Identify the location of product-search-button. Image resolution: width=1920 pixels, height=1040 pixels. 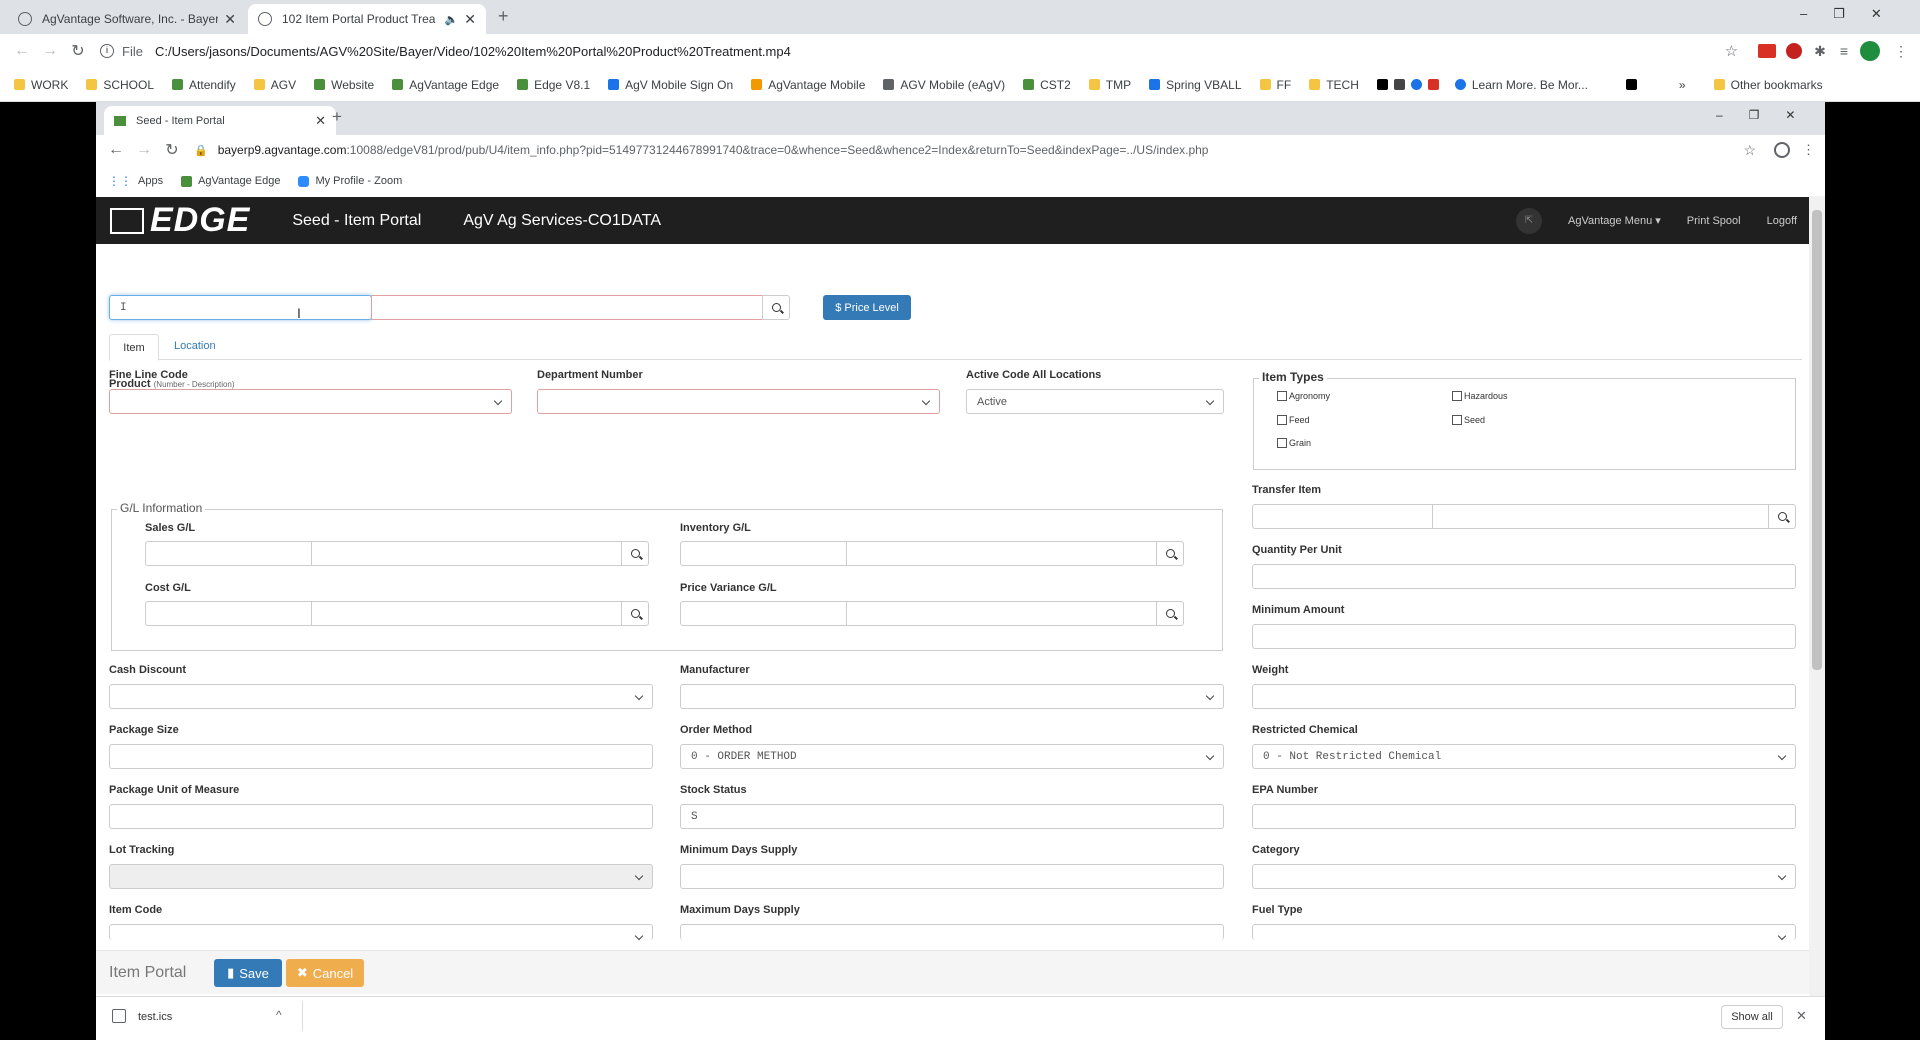
(776, 307).